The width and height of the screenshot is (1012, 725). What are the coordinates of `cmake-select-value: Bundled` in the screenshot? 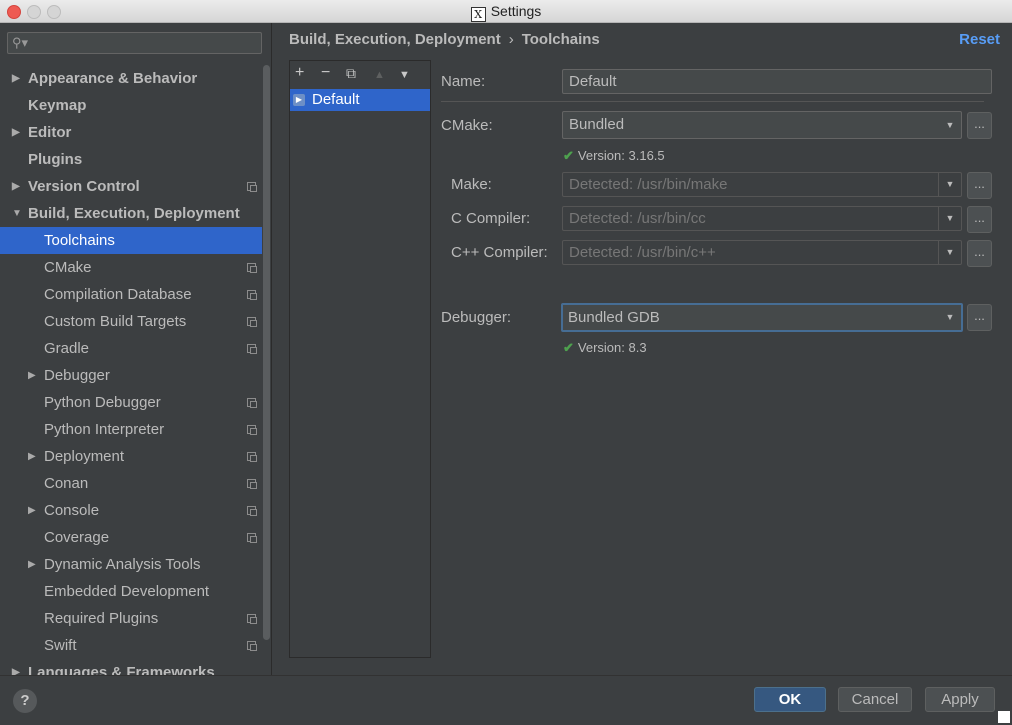 It's located at (597, 124).